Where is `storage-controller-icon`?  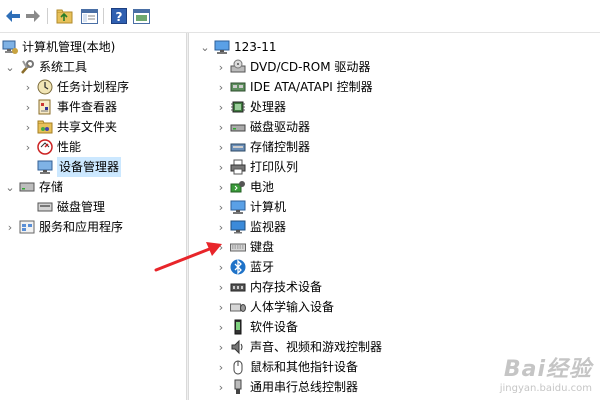
storage-controller-icon is located at coordinates (238, 147).